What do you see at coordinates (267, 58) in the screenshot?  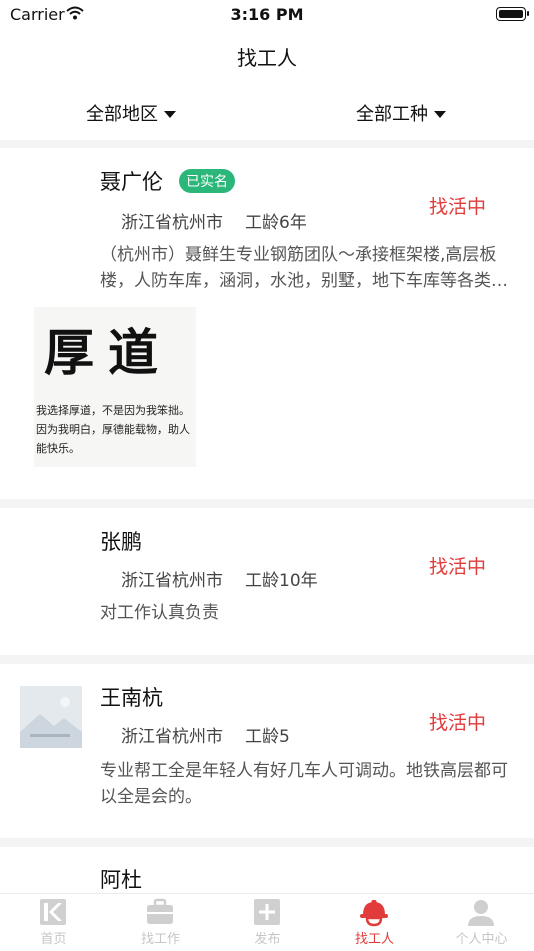 I see `page-title: 找工人` at bounding box center [267, 58].